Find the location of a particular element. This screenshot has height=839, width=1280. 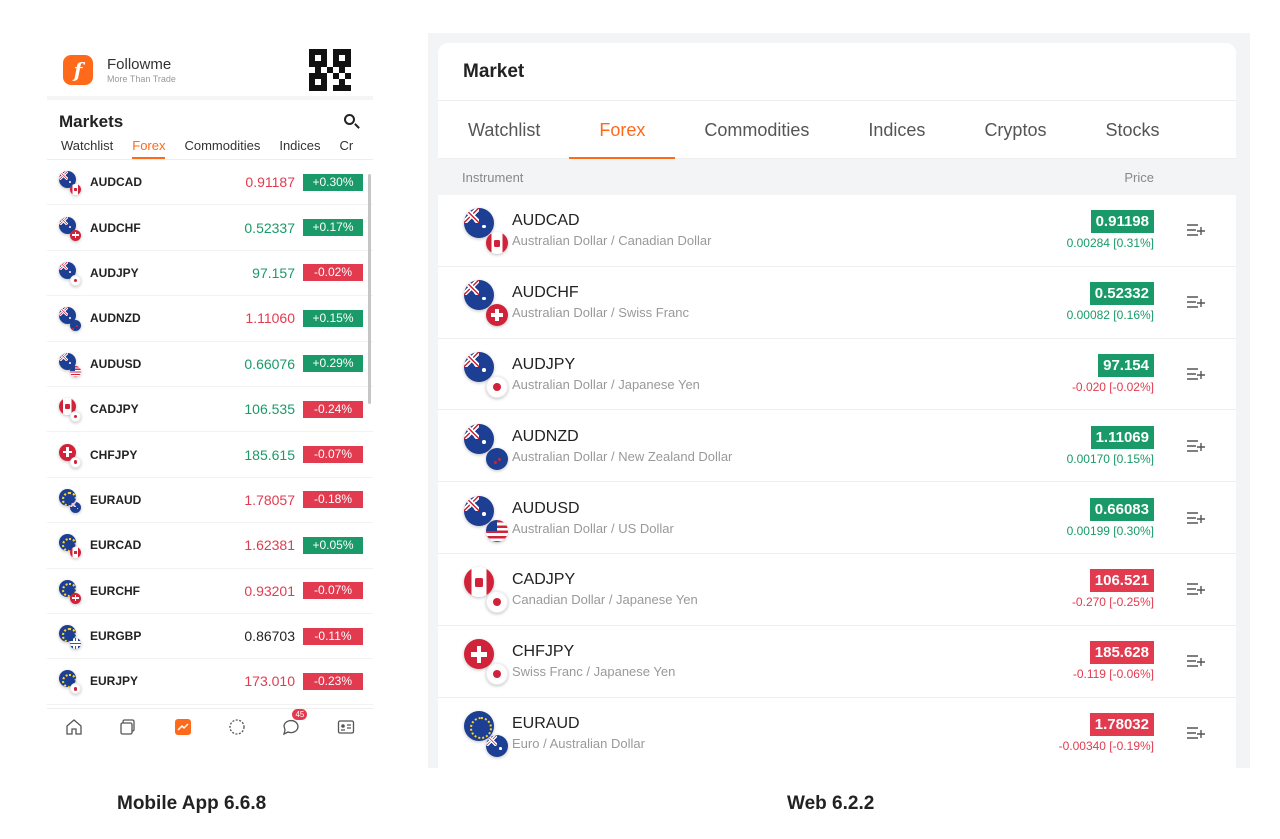

list-item: EURAUD 1.78057 -0.18% is located at coordinates (210, 501).